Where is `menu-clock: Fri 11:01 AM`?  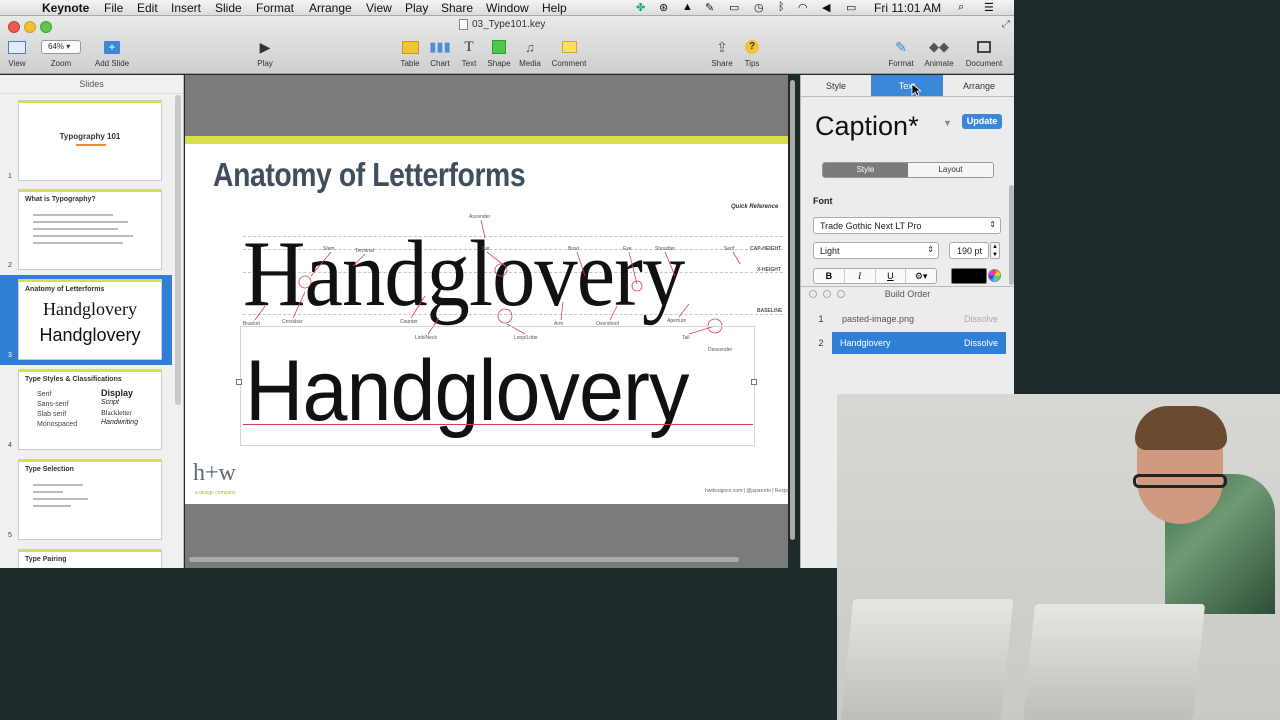
menu-clock: Fri 11:01 AM is located at coordinates (907, 8).